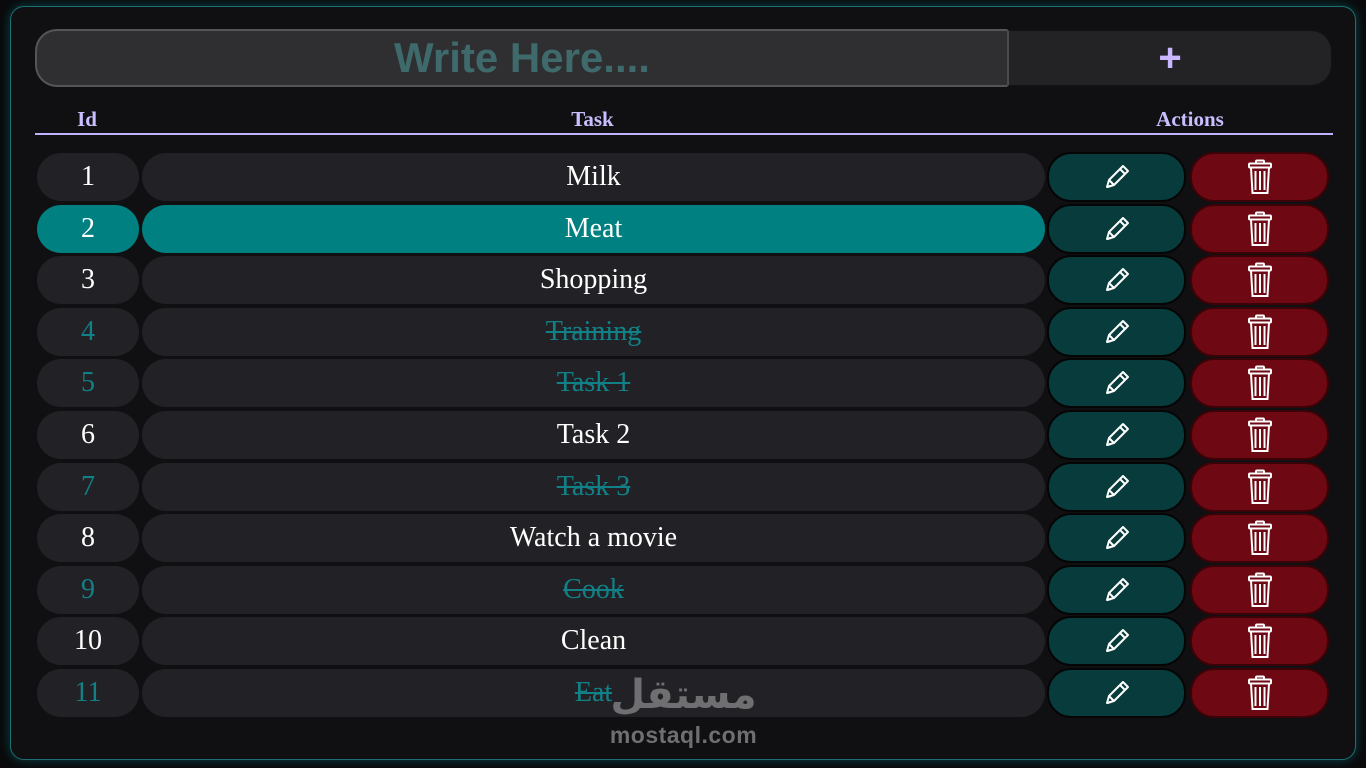 The image size is (1366, 768). I want to click on watermark-url: mostaql.com, so click(683, 735).